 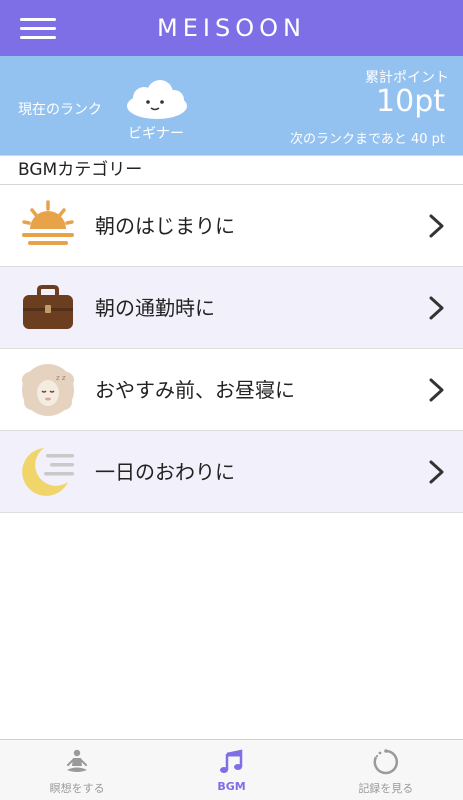 I want to click on category-item-morning-start: 朝のはじまりに, so click(x=231, y=226).